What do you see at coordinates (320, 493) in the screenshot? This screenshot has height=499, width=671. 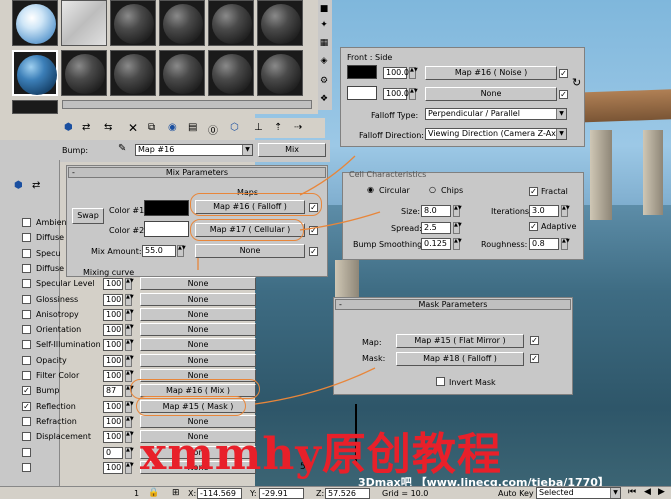 I see `z-label: Z:` at bounding box center [320, 493].